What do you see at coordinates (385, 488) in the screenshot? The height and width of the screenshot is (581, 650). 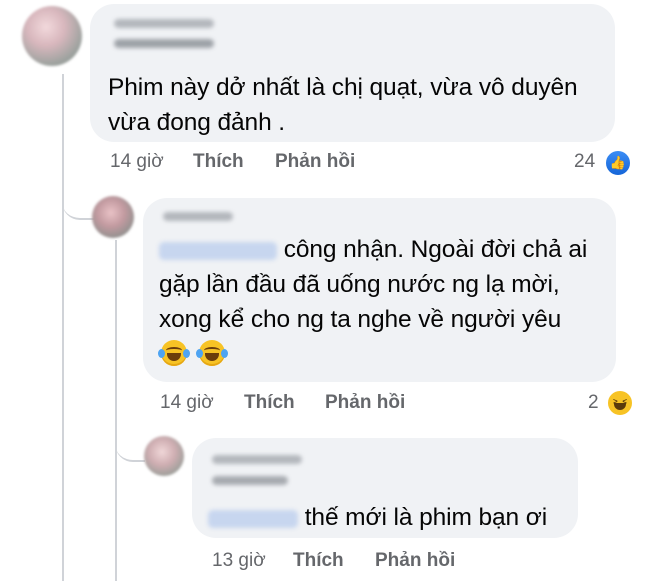 I see `comment-bubble: thế mới là phim bạn ơi` at bounding box center [385, 488].